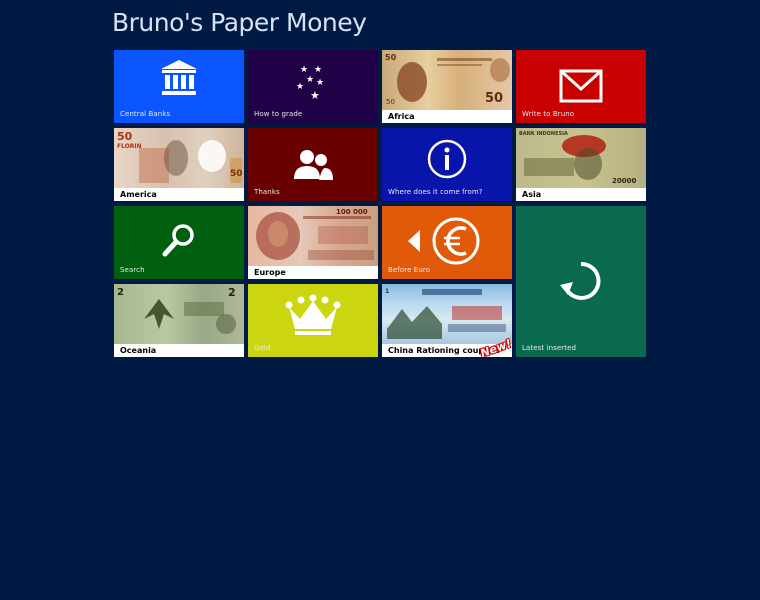  Describe the element at coordinates (387, 291) in the screenshot. I see `svg-text: 1` at that location.